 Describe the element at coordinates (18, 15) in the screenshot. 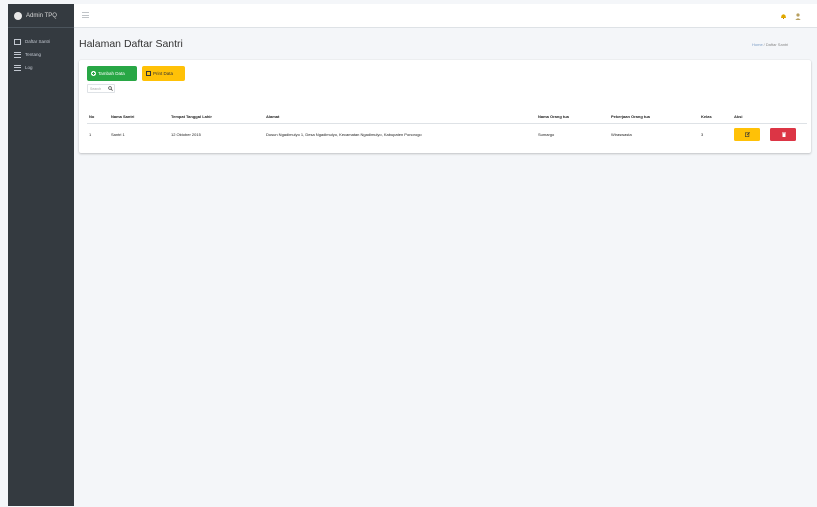

I see `brand-logo-icon` at that location.